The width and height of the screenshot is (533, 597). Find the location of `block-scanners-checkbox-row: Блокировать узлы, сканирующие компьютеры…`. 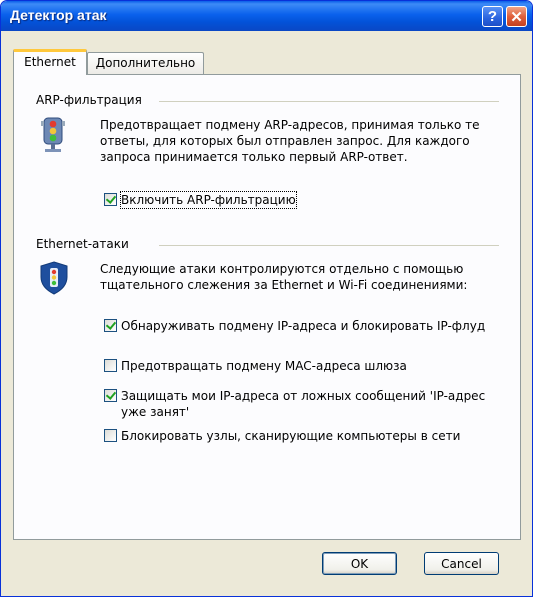

block-scanners-checkbox-row: Блокировать узлы, сканирующие компьютеры… is located at coordinates (309, 436).